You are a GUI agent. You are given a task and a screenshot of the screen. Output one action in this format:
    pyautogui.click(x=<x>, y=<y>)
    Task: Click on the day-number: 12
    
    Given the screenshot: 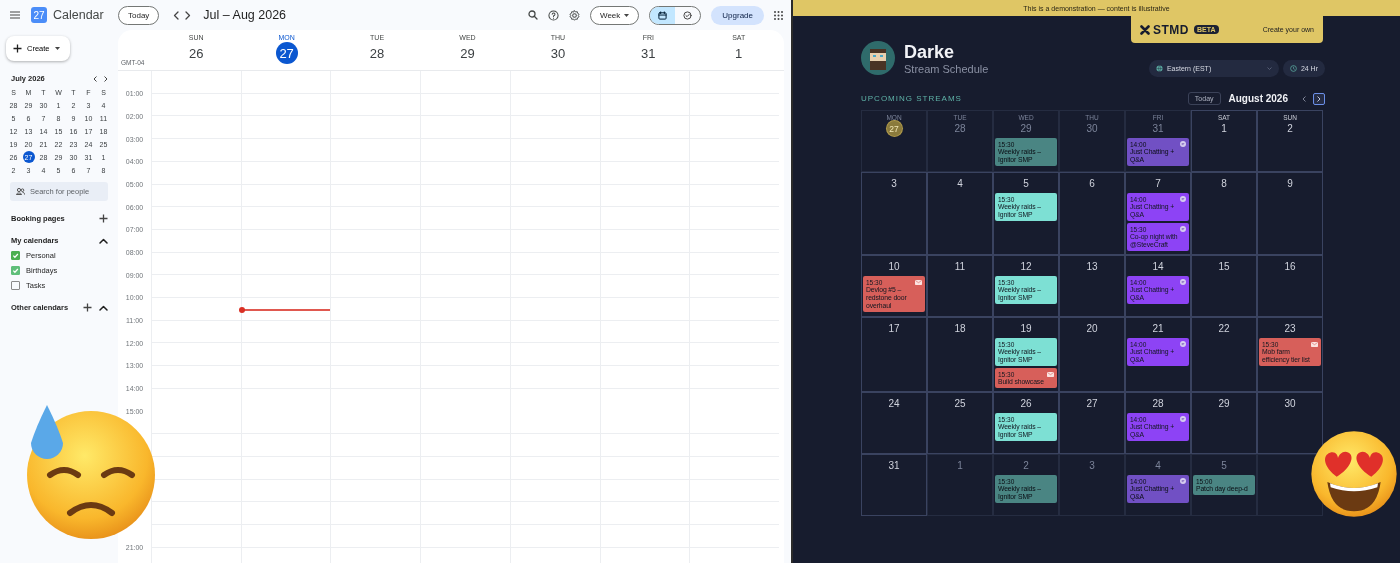 What is the action you would take?
    pyautogui.click(x=1026, y=267)
    